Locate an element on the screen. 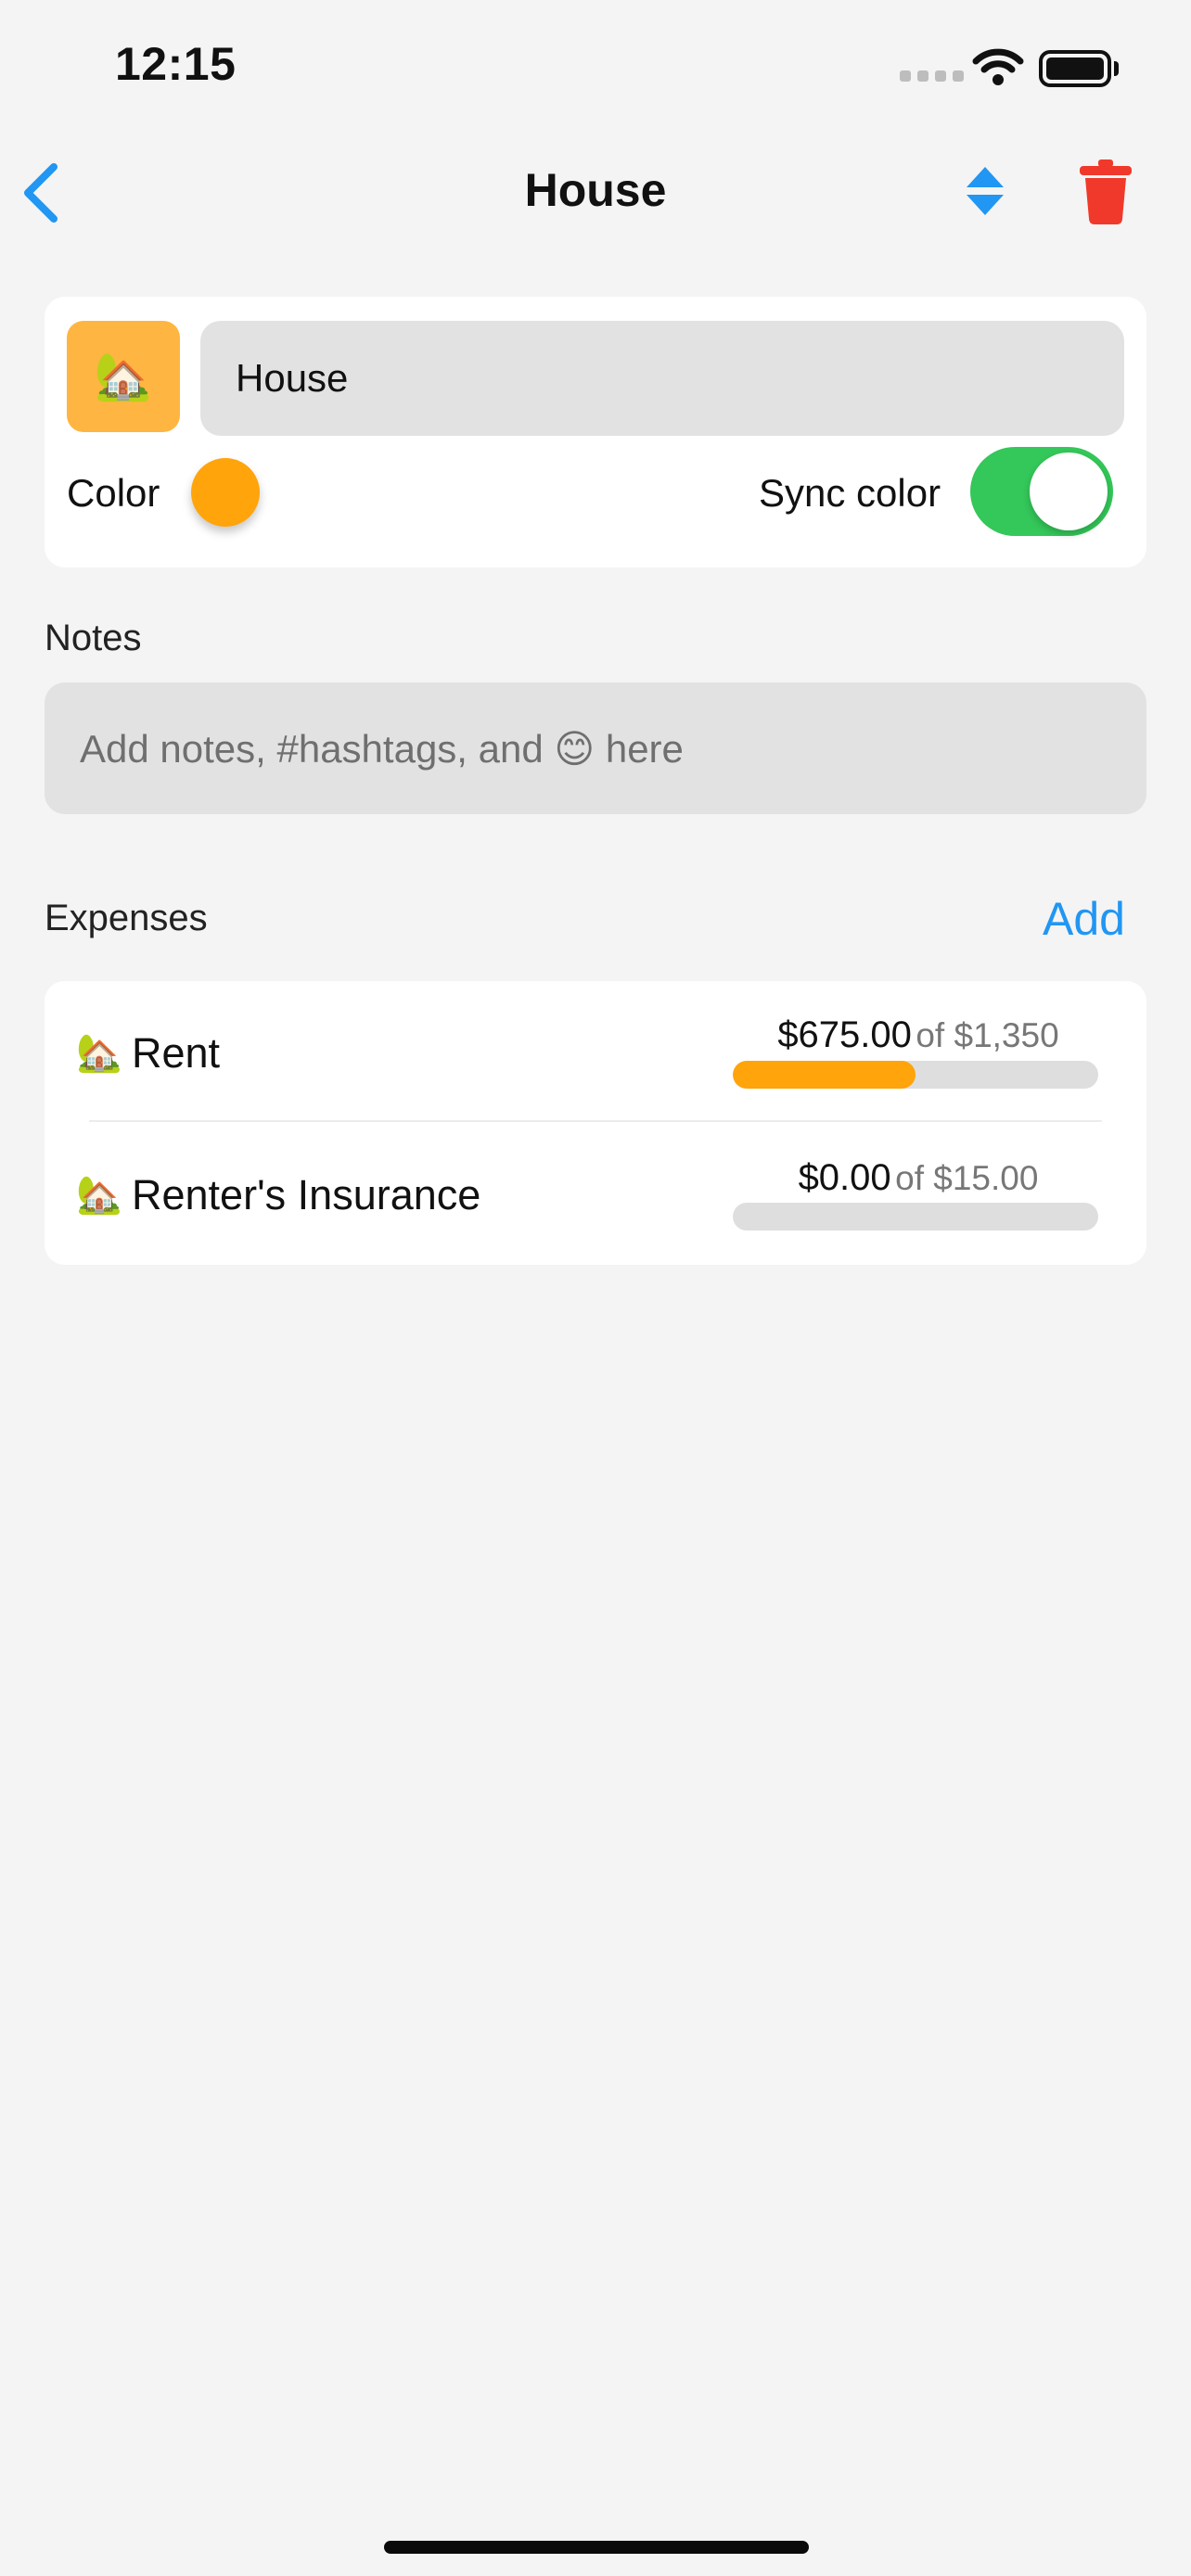 The width and height of the screenshot is (1191, 2576). page-title: House is located at coordinates (595, 190).